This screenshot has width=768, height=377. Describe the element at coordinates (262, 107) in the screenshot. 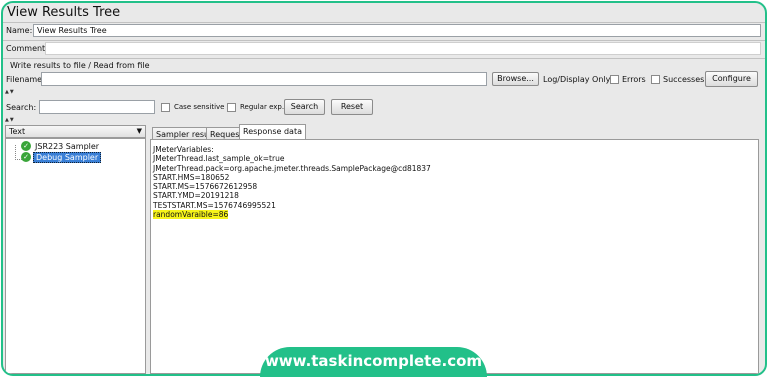

I see `regexp-label: Regular exp.` at that location.